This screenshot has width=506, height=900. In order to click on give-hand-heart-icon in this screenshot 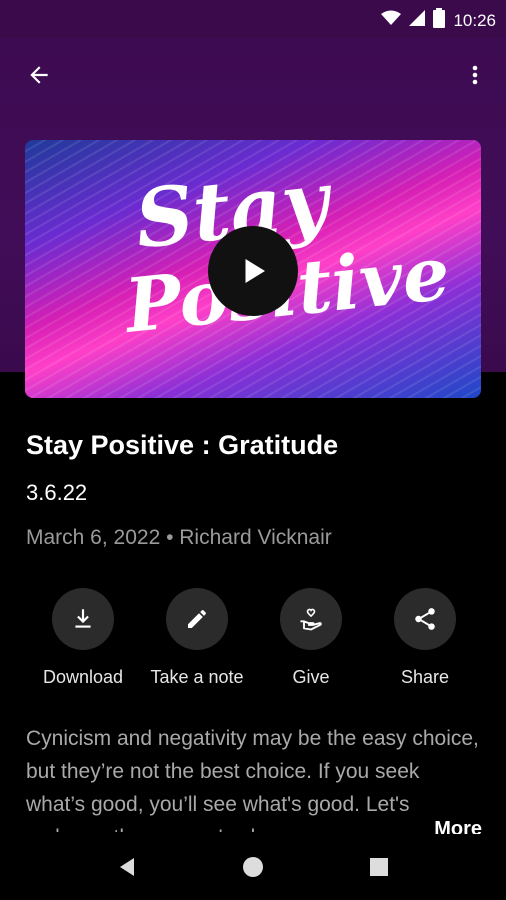, I will do `click(311, 619)`.